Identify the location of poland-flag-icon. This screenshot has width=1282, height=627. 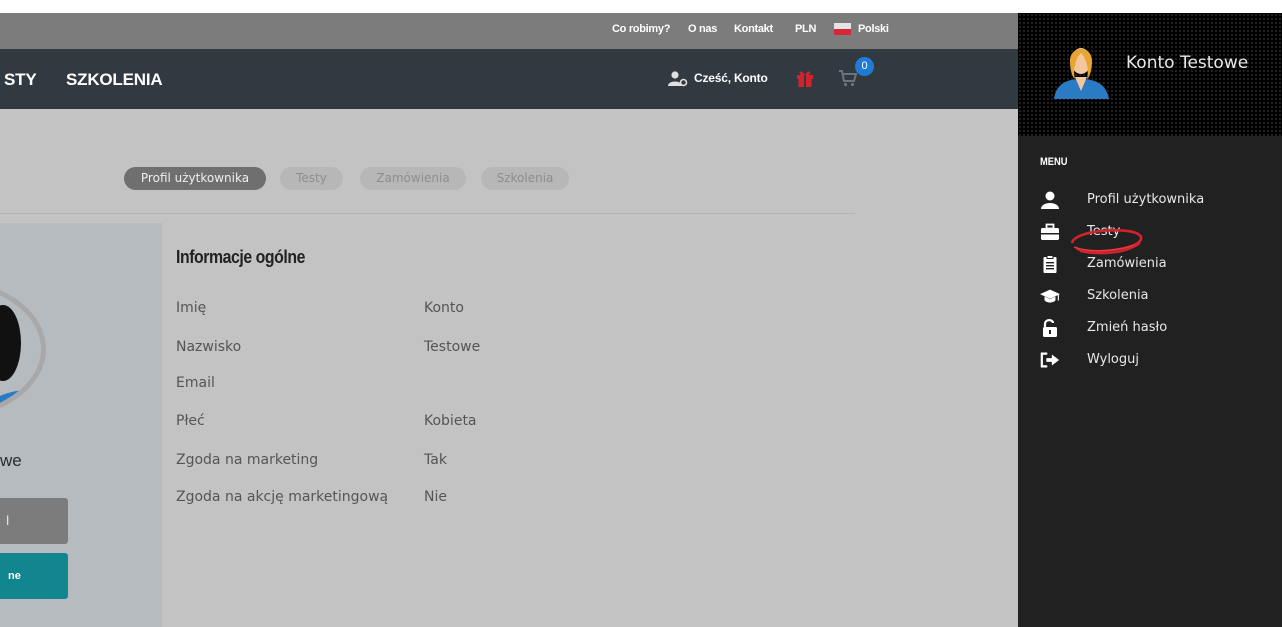
(842, 29).